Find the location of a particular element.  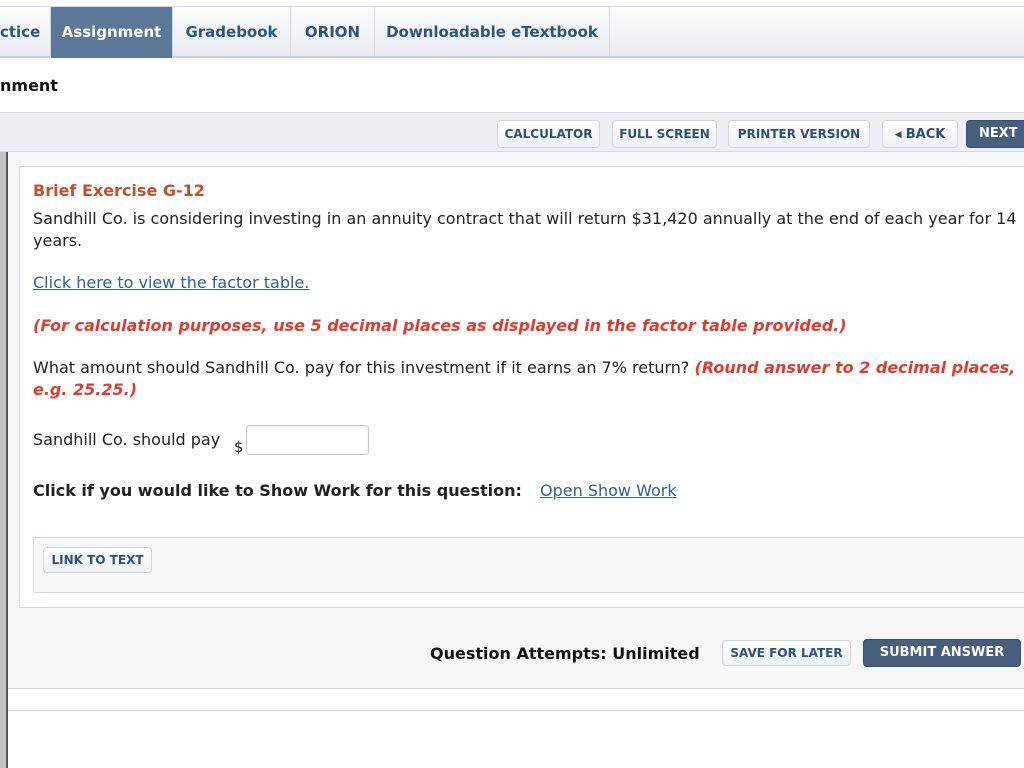

answer-label: Sandhill Co. should pay is located at coordinates (127, 439).